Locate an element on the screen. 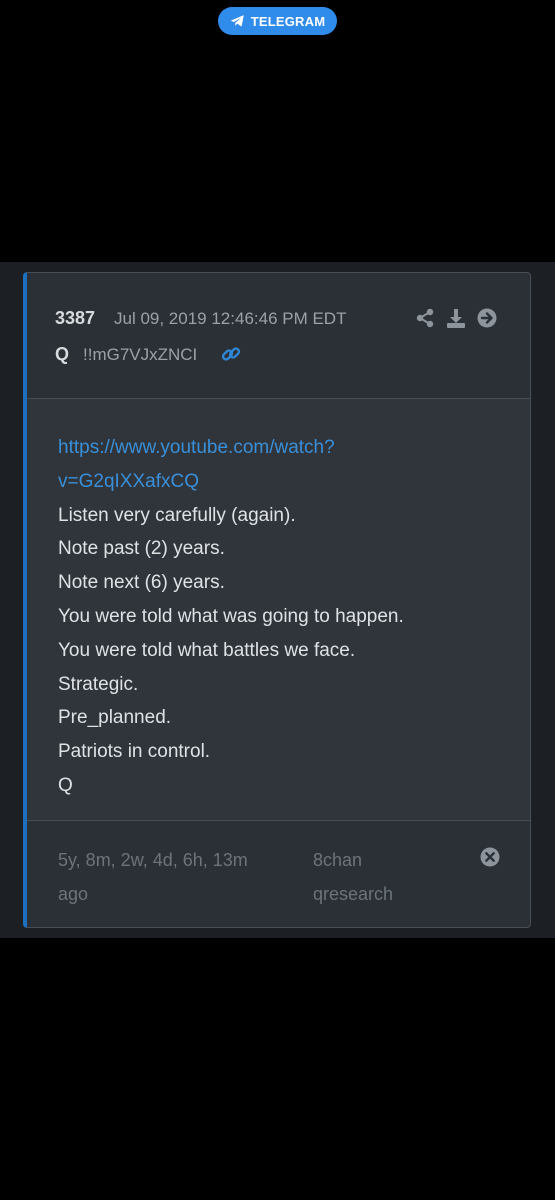 The height and width of the screenshot is (1200, 555). message-line: Pre_planned. is located at coordinates (115, 718).